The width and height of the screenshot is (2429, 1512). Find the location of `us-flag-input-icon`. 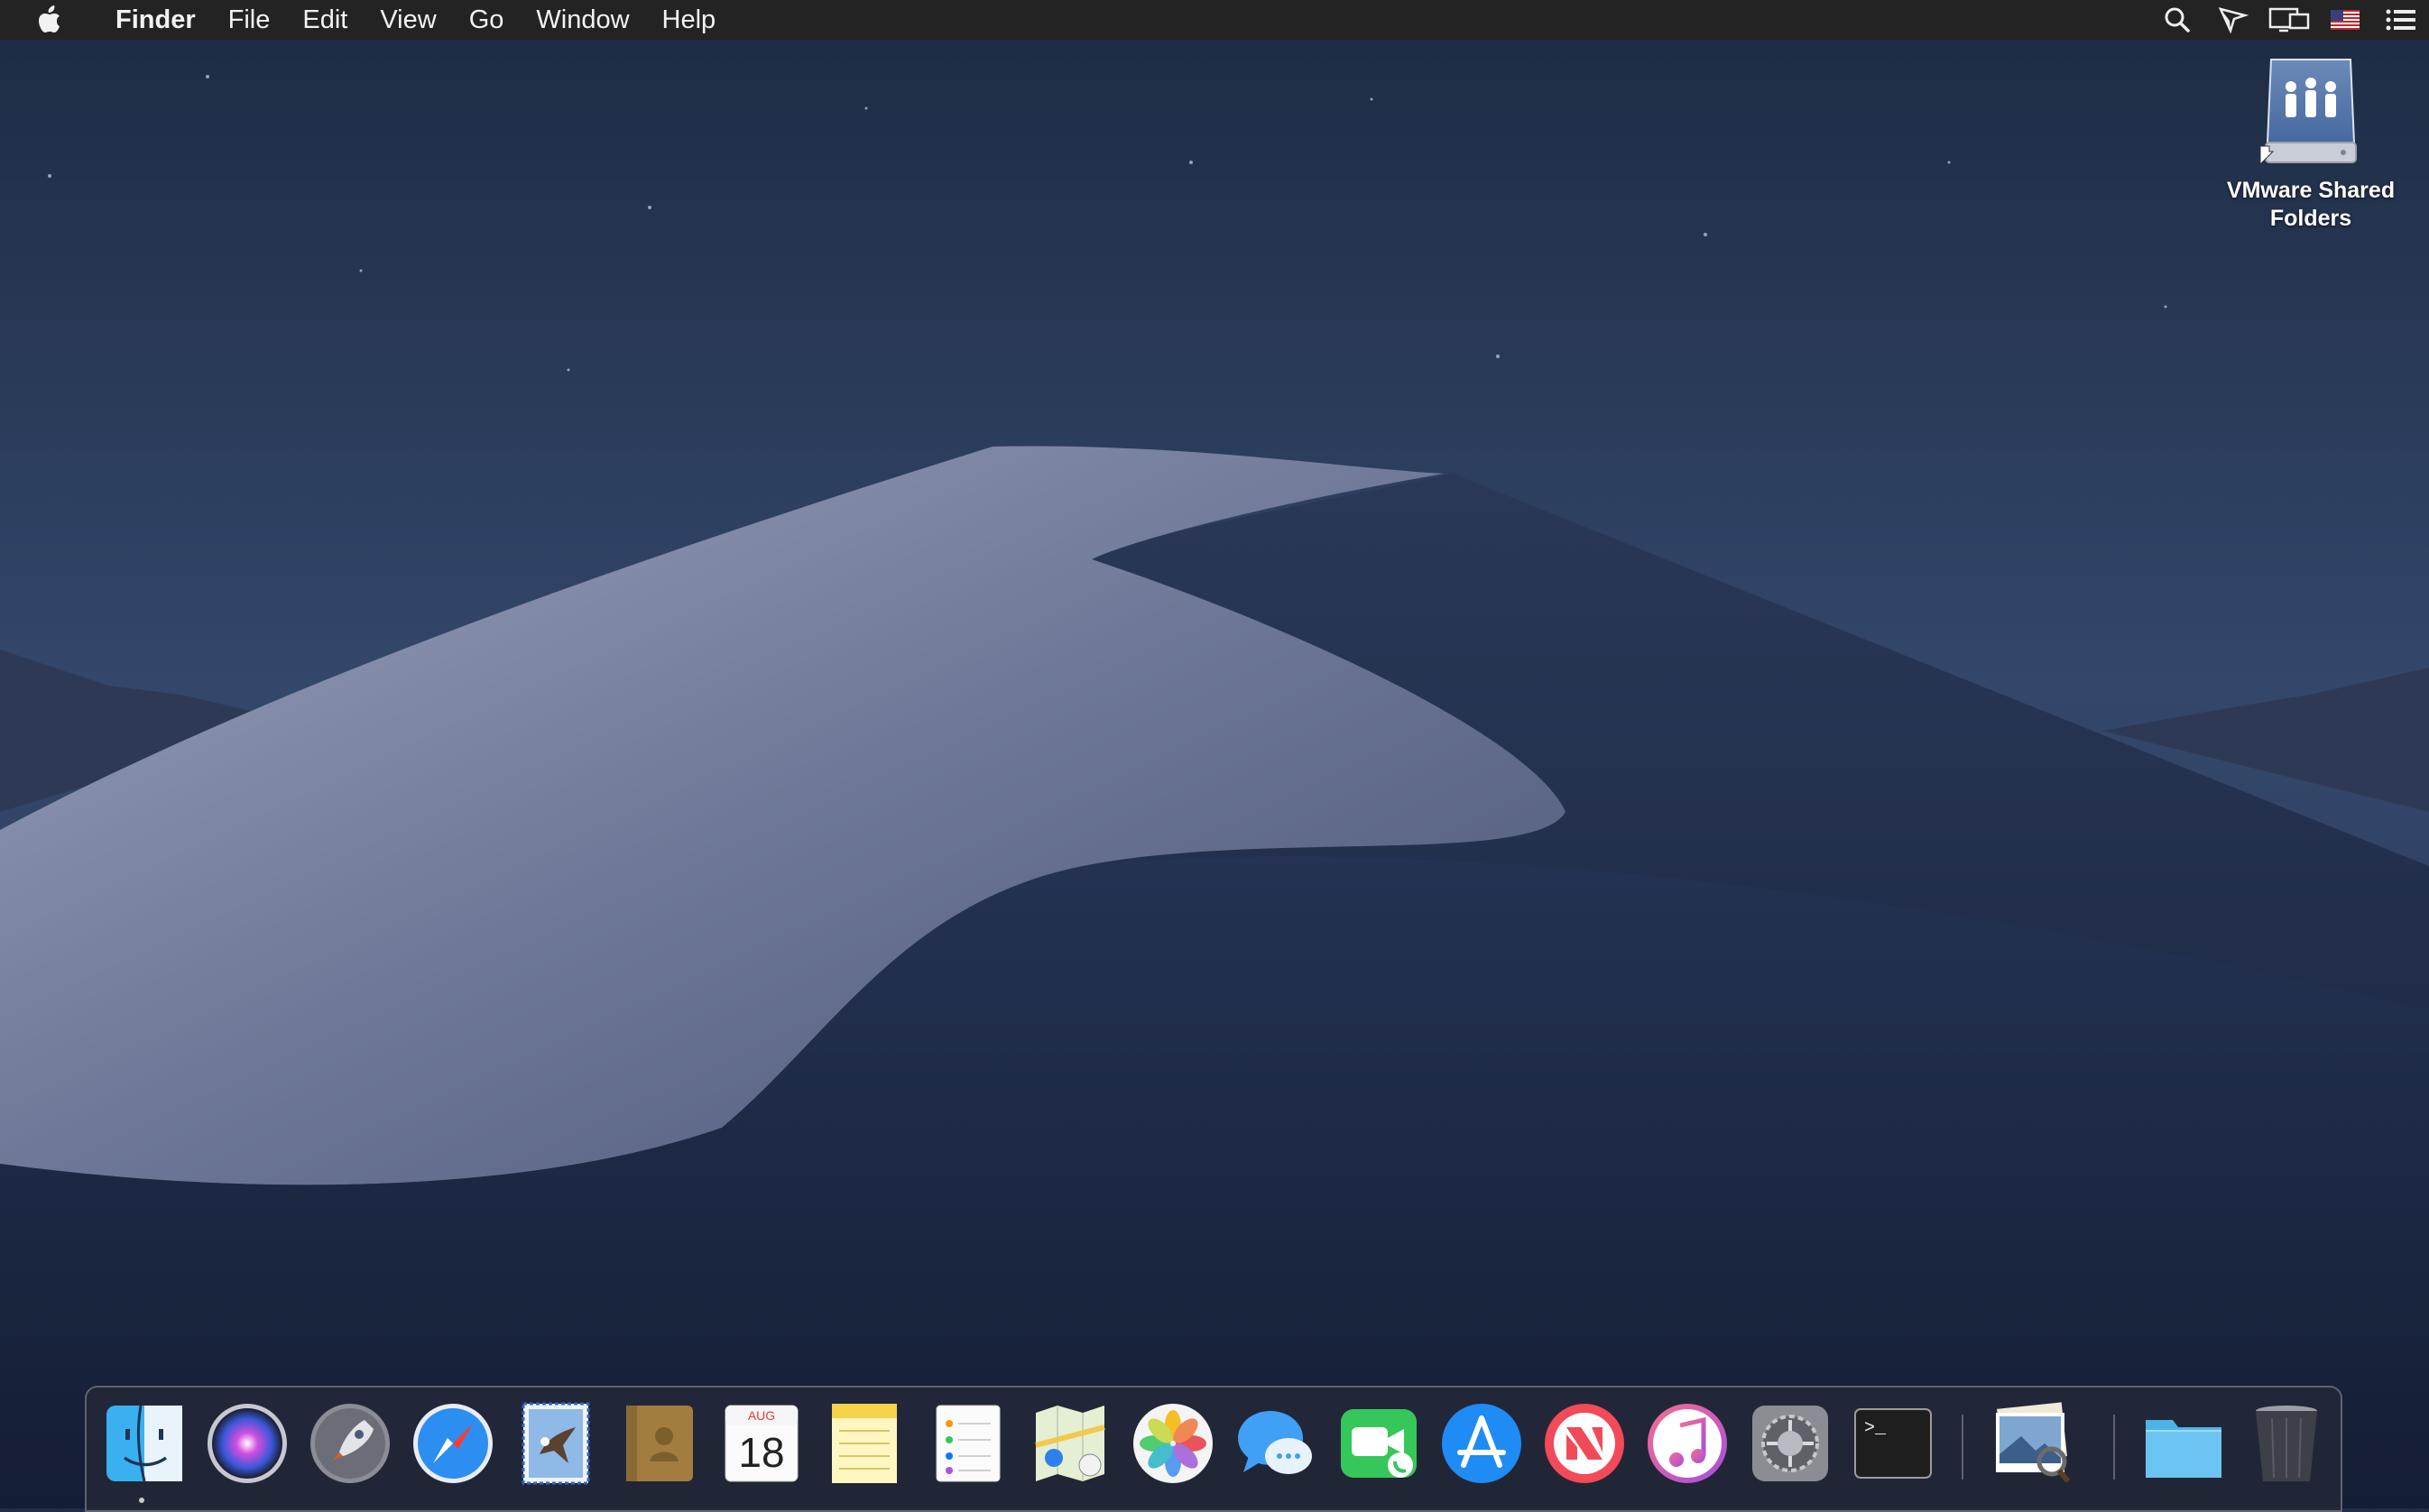

us-flag-input-icon is located at coordinates (2345, 20).